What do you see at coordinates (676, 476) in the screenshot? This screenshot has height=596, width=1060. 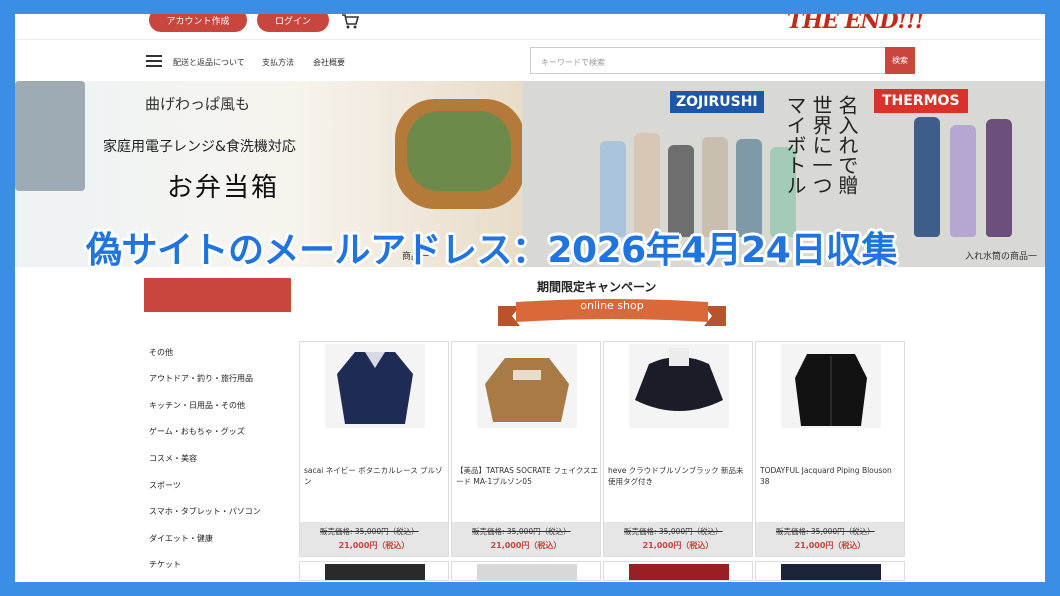 I see `product-name: heve クラウドブルゾンブラック 新品未使用タグ付き` at bounding box center [676, 476].